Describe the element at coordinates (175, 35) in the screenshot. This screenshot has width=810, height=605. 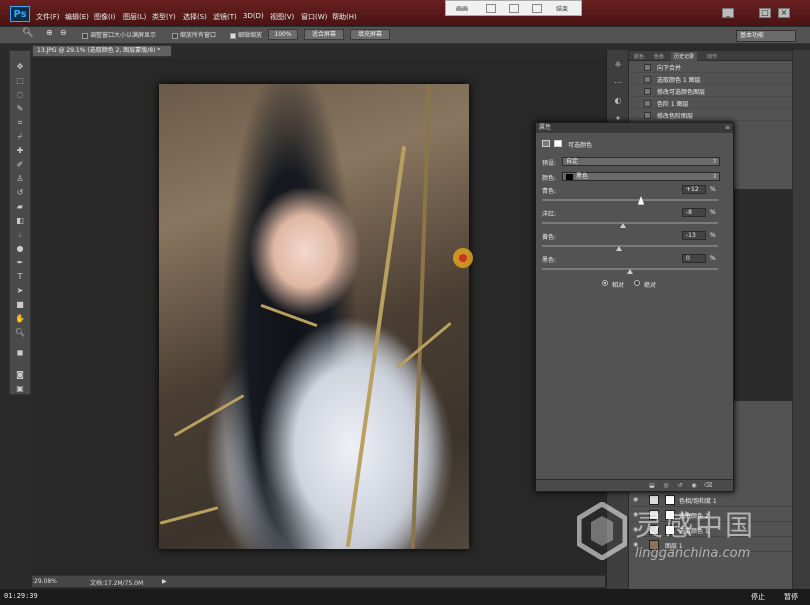
I see `zoom-all-checkbox` at that location.